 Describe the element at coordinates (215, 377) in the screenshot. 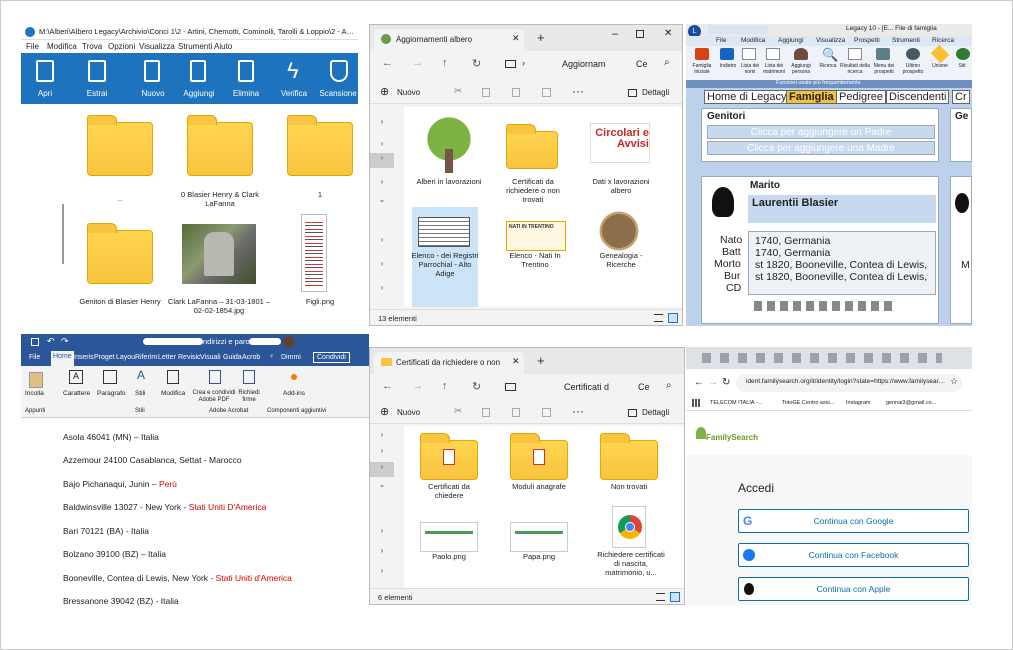

I see `pdf-icon` at that location.